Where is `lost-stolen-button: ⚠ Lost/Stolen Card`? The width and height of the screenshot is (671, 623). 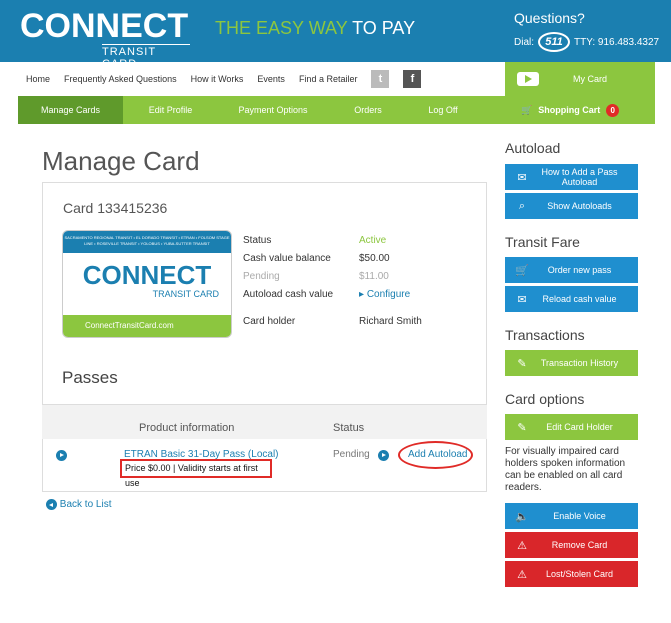 lost-stolen-button: ⚠ Lost/Stolen Card is located at coordinates (571, 574).